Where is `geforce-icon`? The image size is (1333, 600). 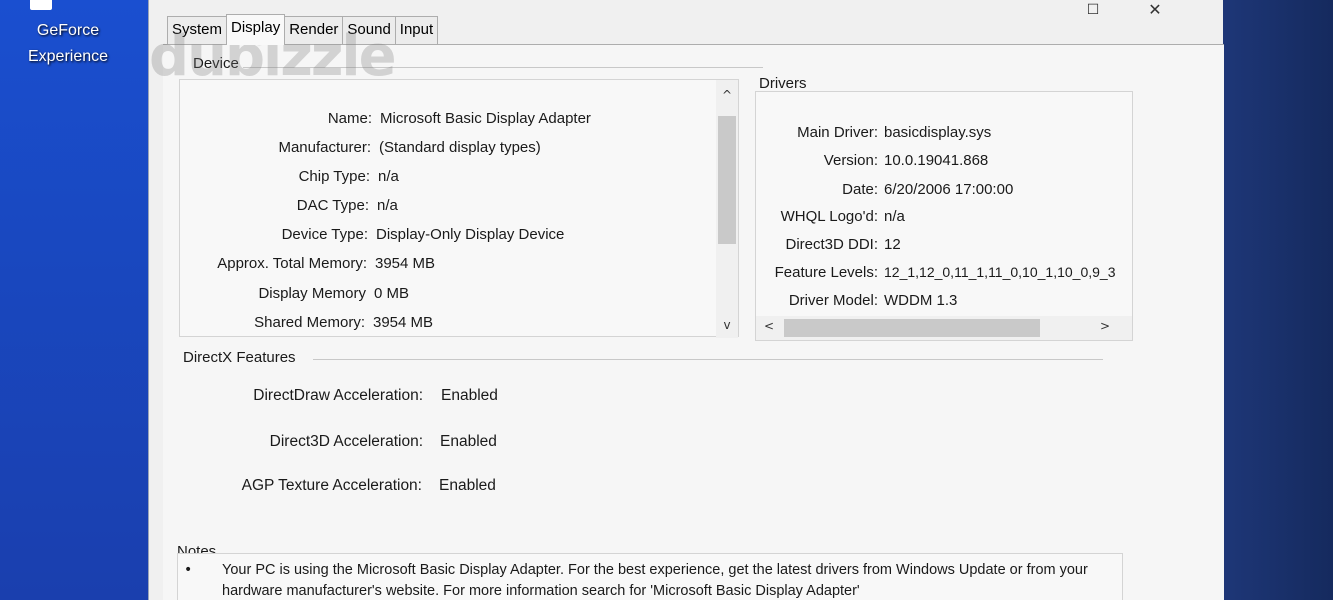
geforce-icon is located at coordinates (41, 5).